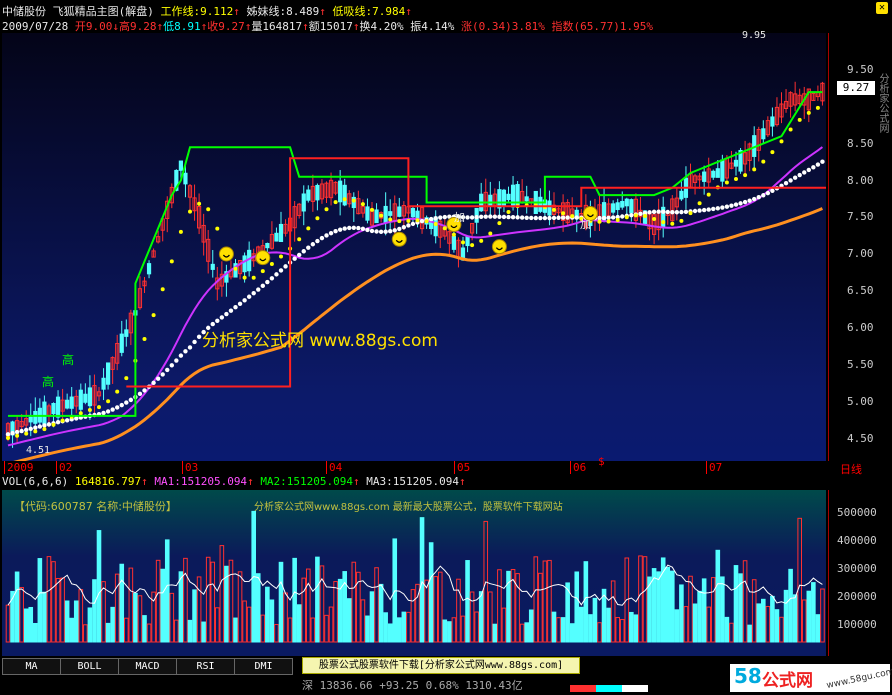  What do you see at coordinates (190, 467) in the screenshot?
I see `date-label: 03` at bounding box center [190, 467].